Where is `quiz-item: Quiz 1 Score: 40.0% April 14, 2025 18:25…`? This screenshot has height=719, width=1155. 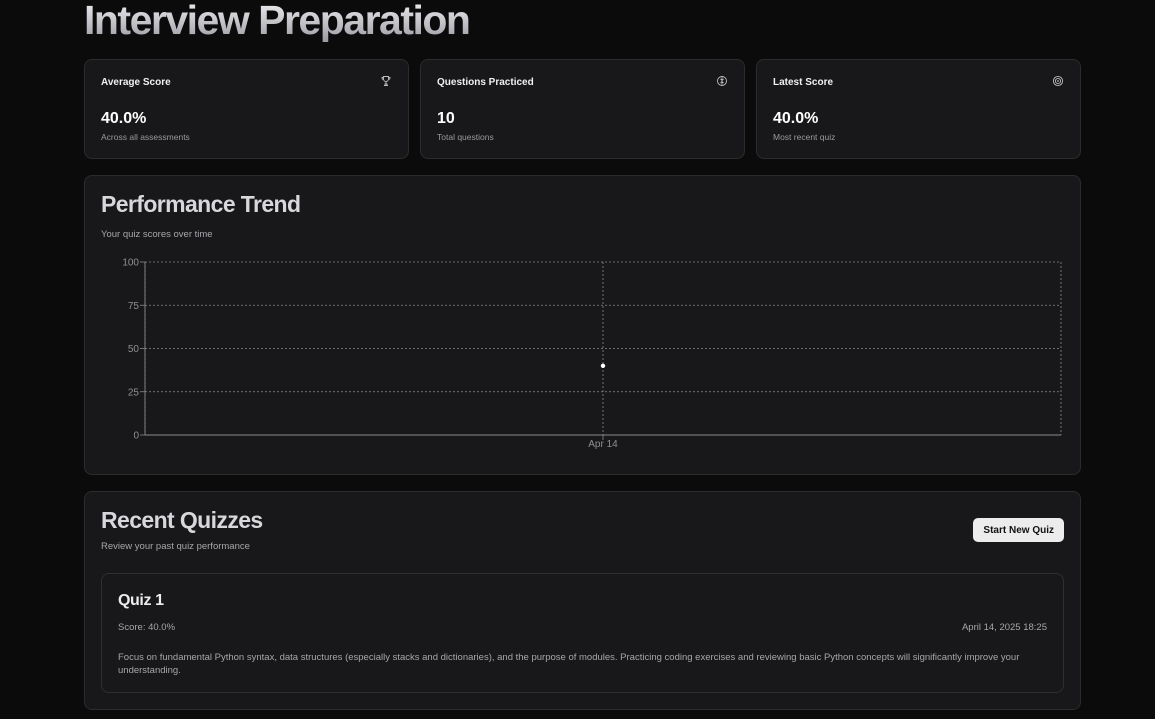
quiz-item: Quiz 1 Score: 40.0% April 14, 2025 18:25… is located at coordinates (582, 633).